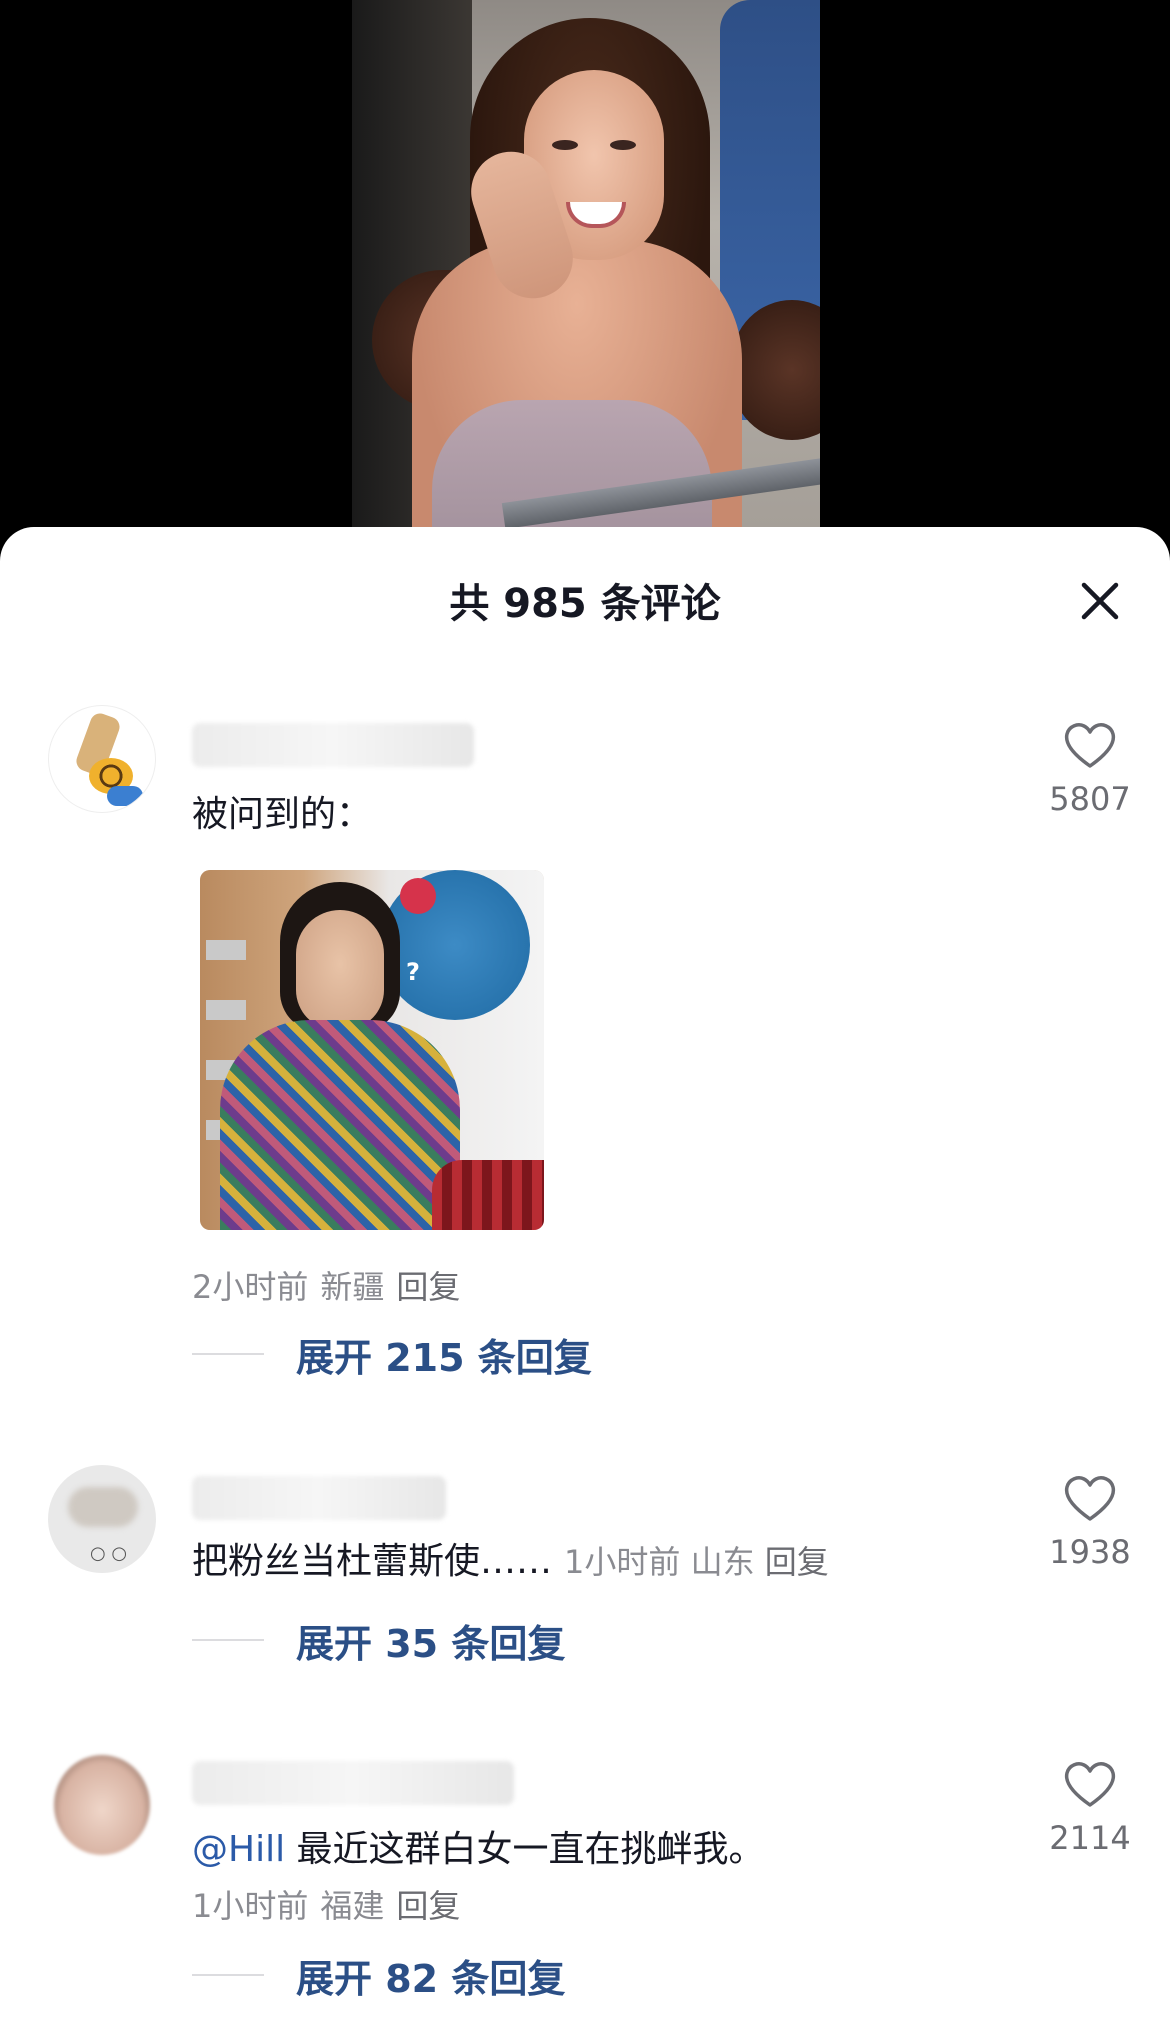 Image resolution: width=1170 pixels, height=2033 pixels. Describe the element at coordinates (431, 1978) in the screenshot. I see `expand-replies-label: 展开 82 条回复` at that location.